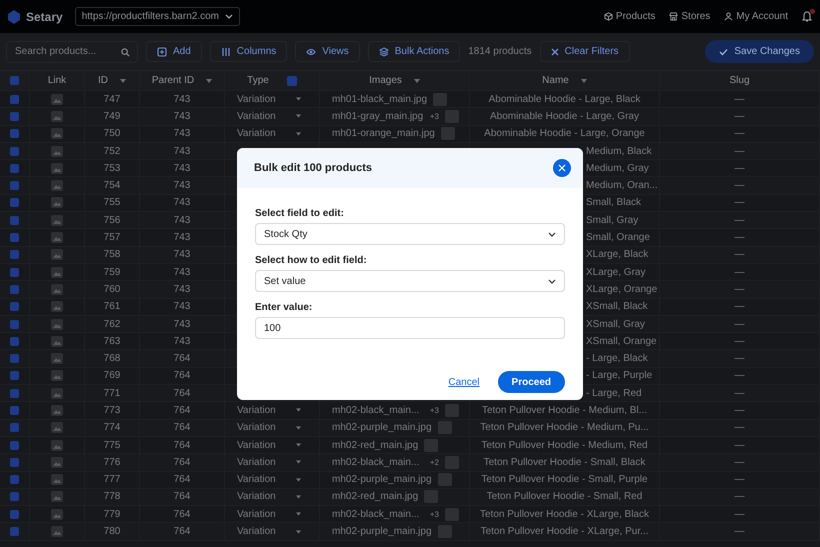 The height and width of the screenshot is (547, 820). Describe the element at coordinates (585, 51) in the screenshot. I see `clear-filters-button: Clear Filters` at that location.